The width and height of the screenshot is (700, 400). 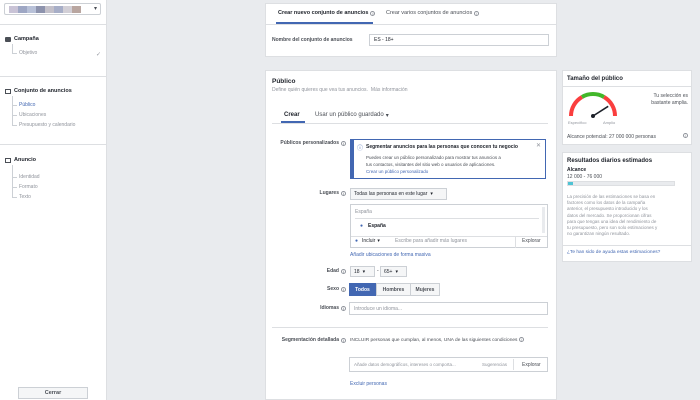 What do you see at coordinates (20, 160) in the screenshot?
I see `sidebar-section-ad: Anuncio` at bounding box center [20, 160].